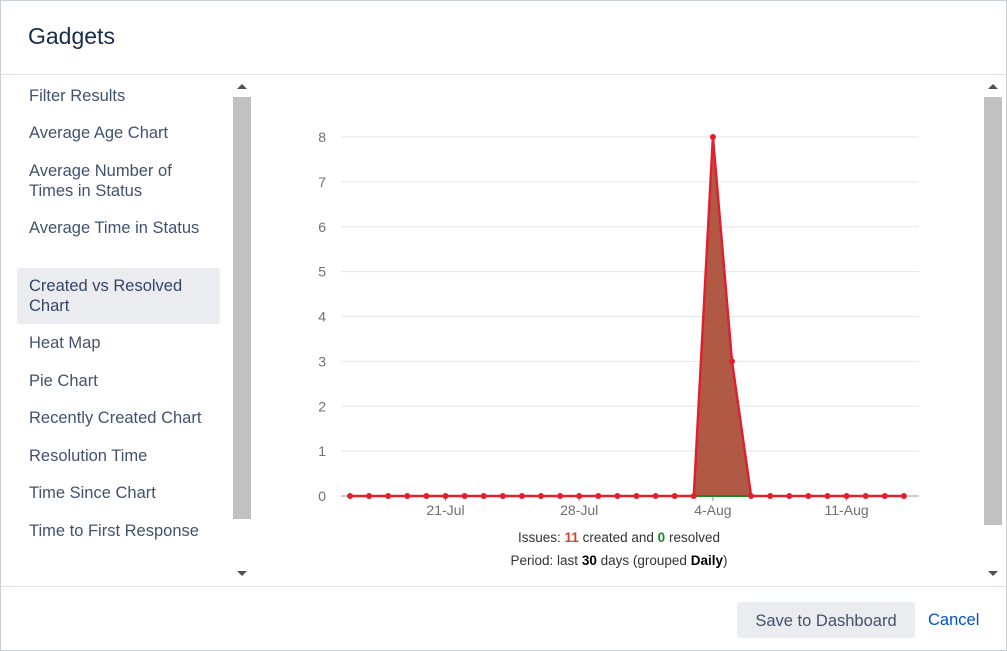  What do you see at coordinates (571, 537) in the screenshot?
I see `created-count: 11` at bounding box center [571, 537].